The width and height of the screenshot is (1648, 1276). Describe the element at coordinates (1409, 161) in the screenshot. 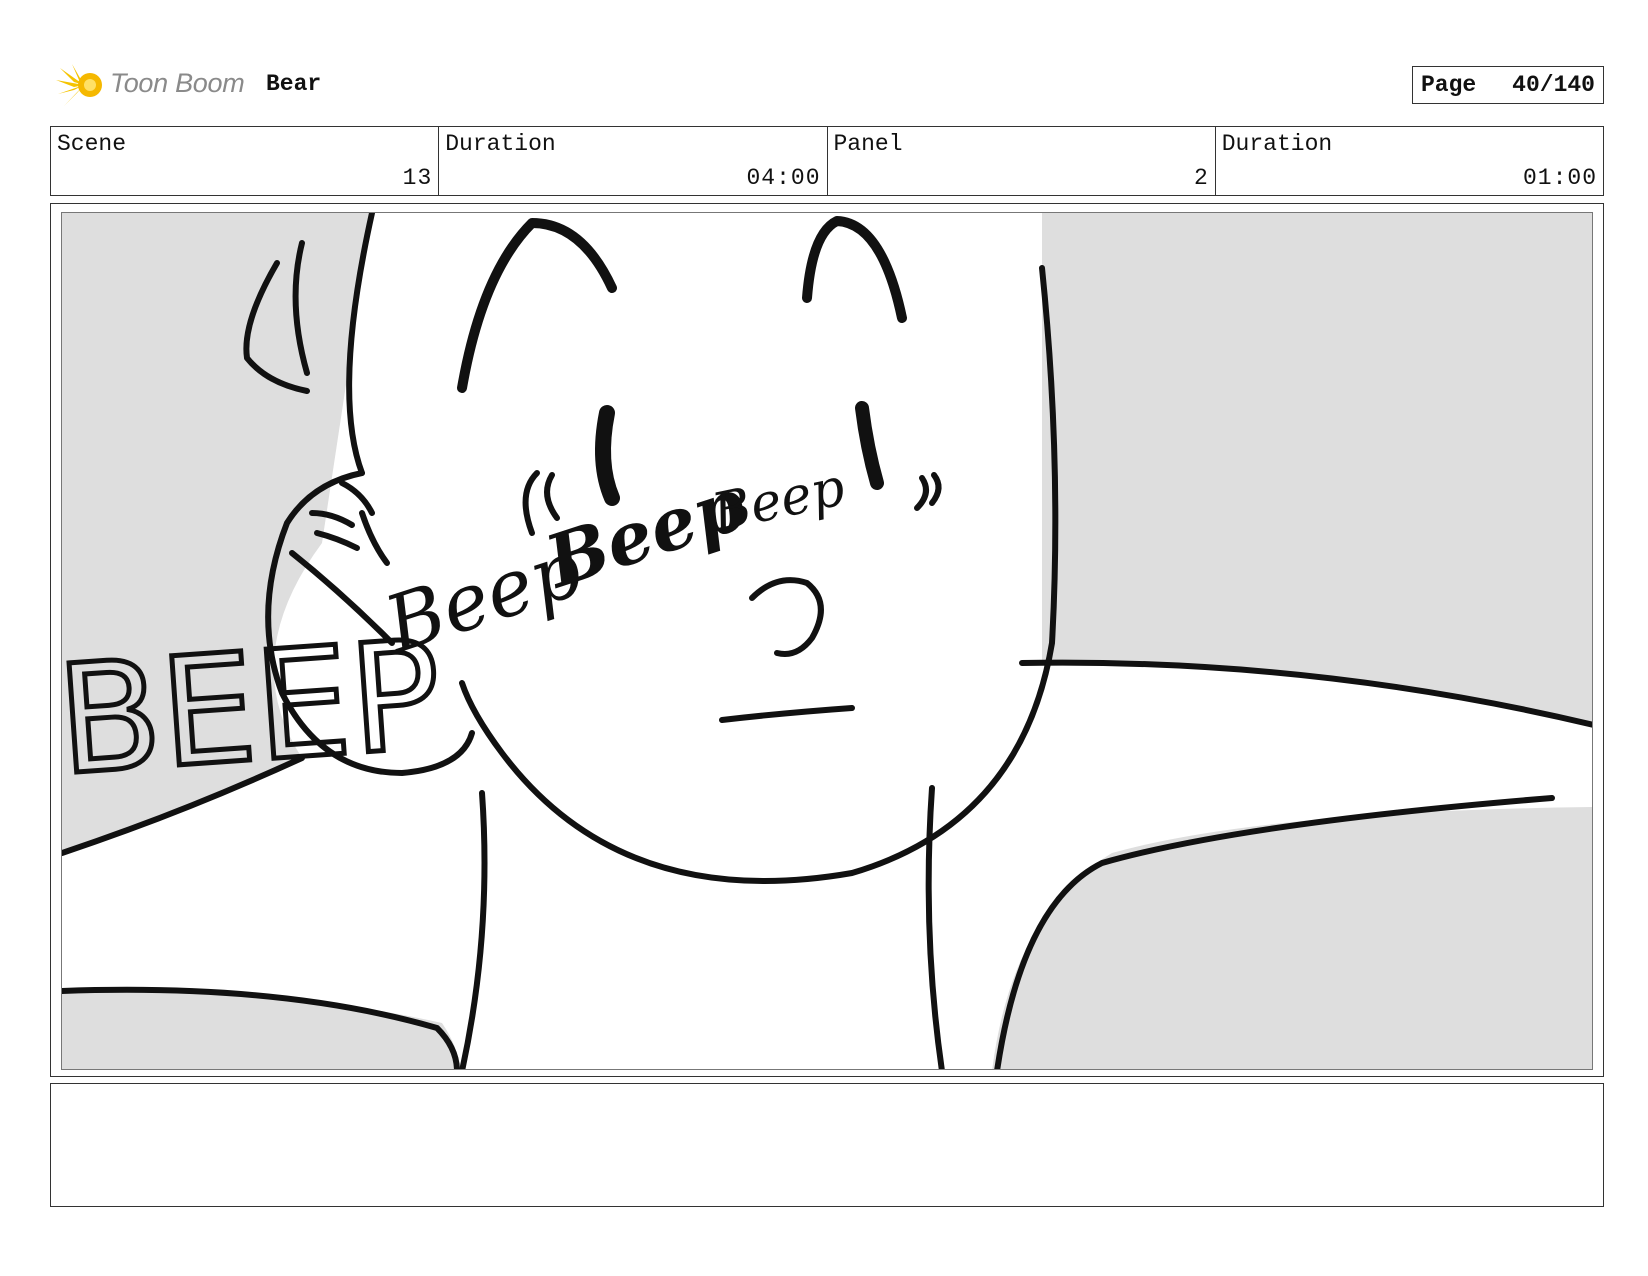

I see `panel-duration-cell: Duration 01:00` at that location.